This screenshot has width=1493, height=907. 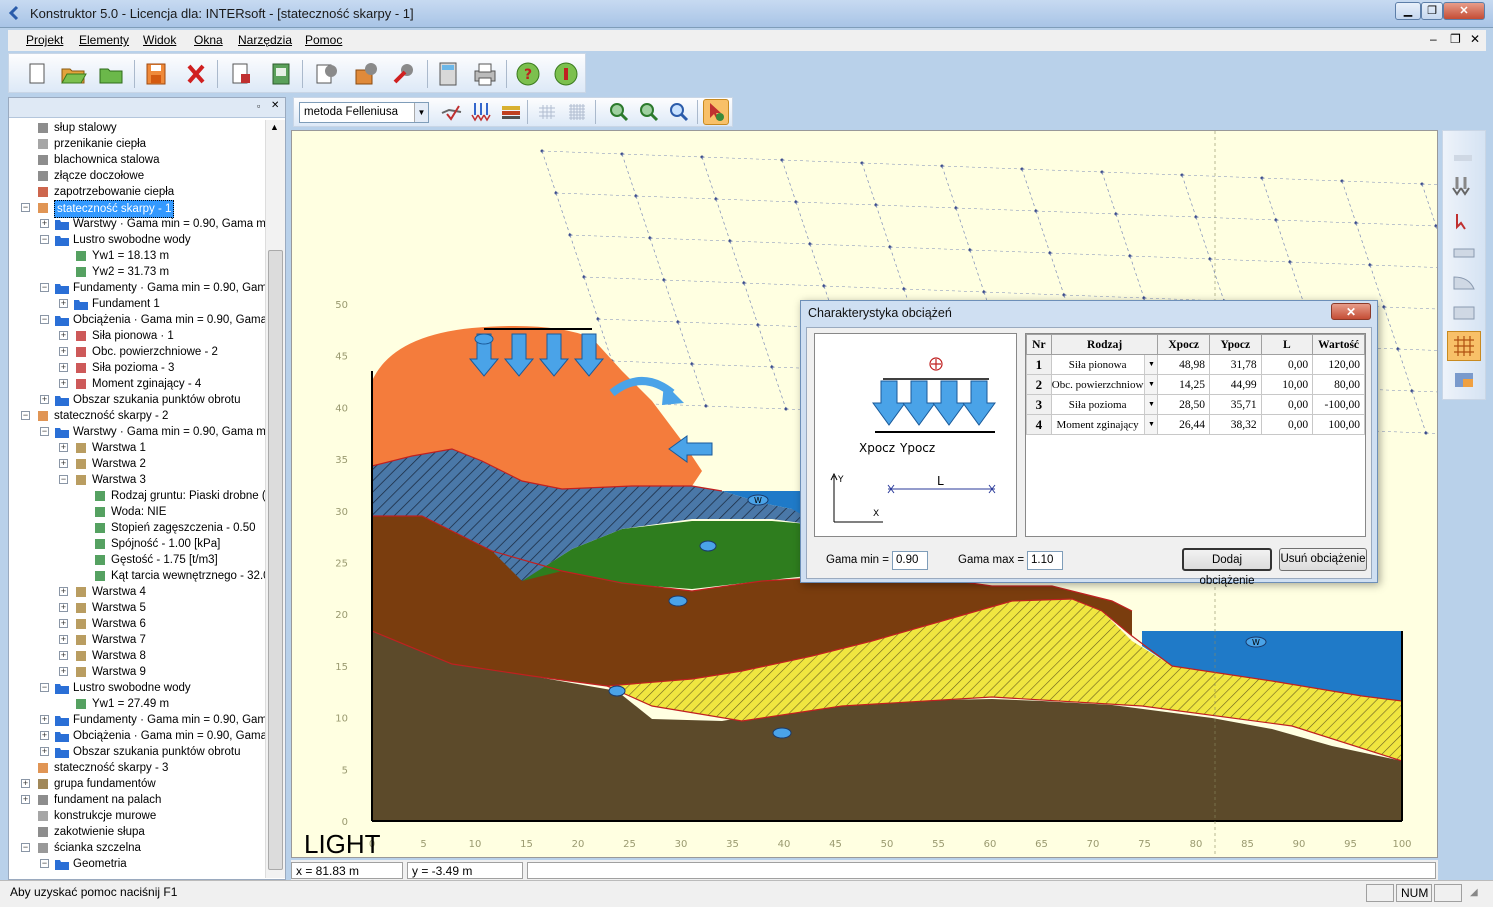 What do you see at coordinates (137, 448) in the screenshot?
I see `tree-item: + Warstwa 1` at bounding box center [137, 448].